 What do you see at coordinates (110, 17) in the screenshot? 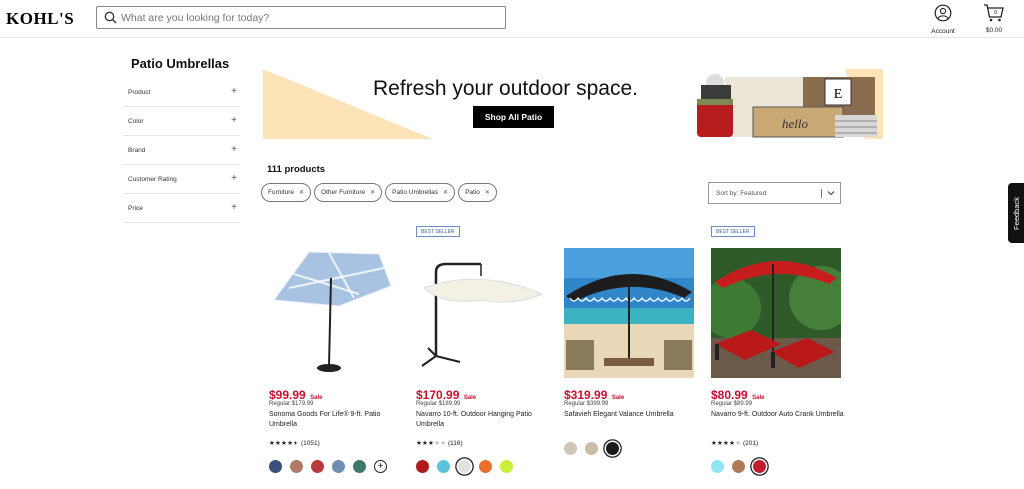
I see `search-icon` at bounding box center [110, 17].